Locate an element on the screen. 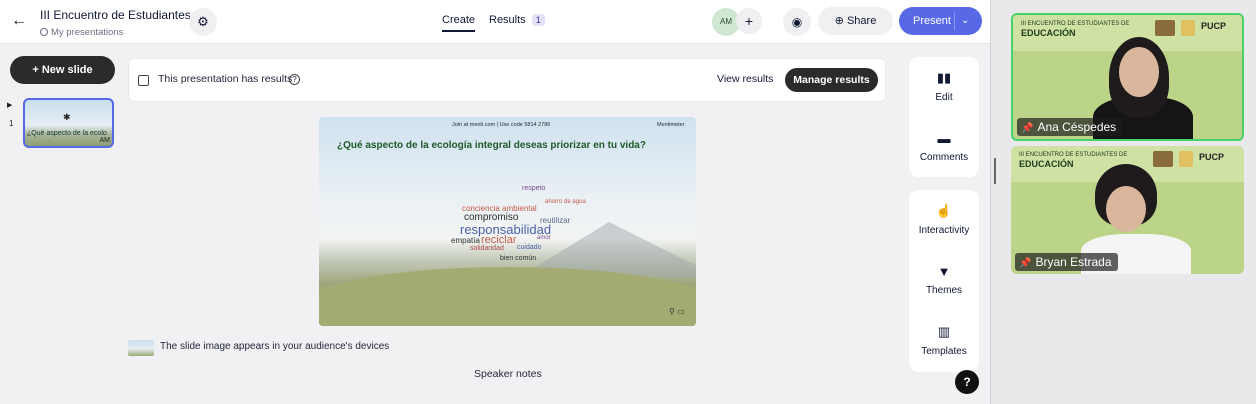 The height and width of the screenshot is (404, 1256). participant-name-label: Bryan Estrada is located at coordinates (1073, 262).